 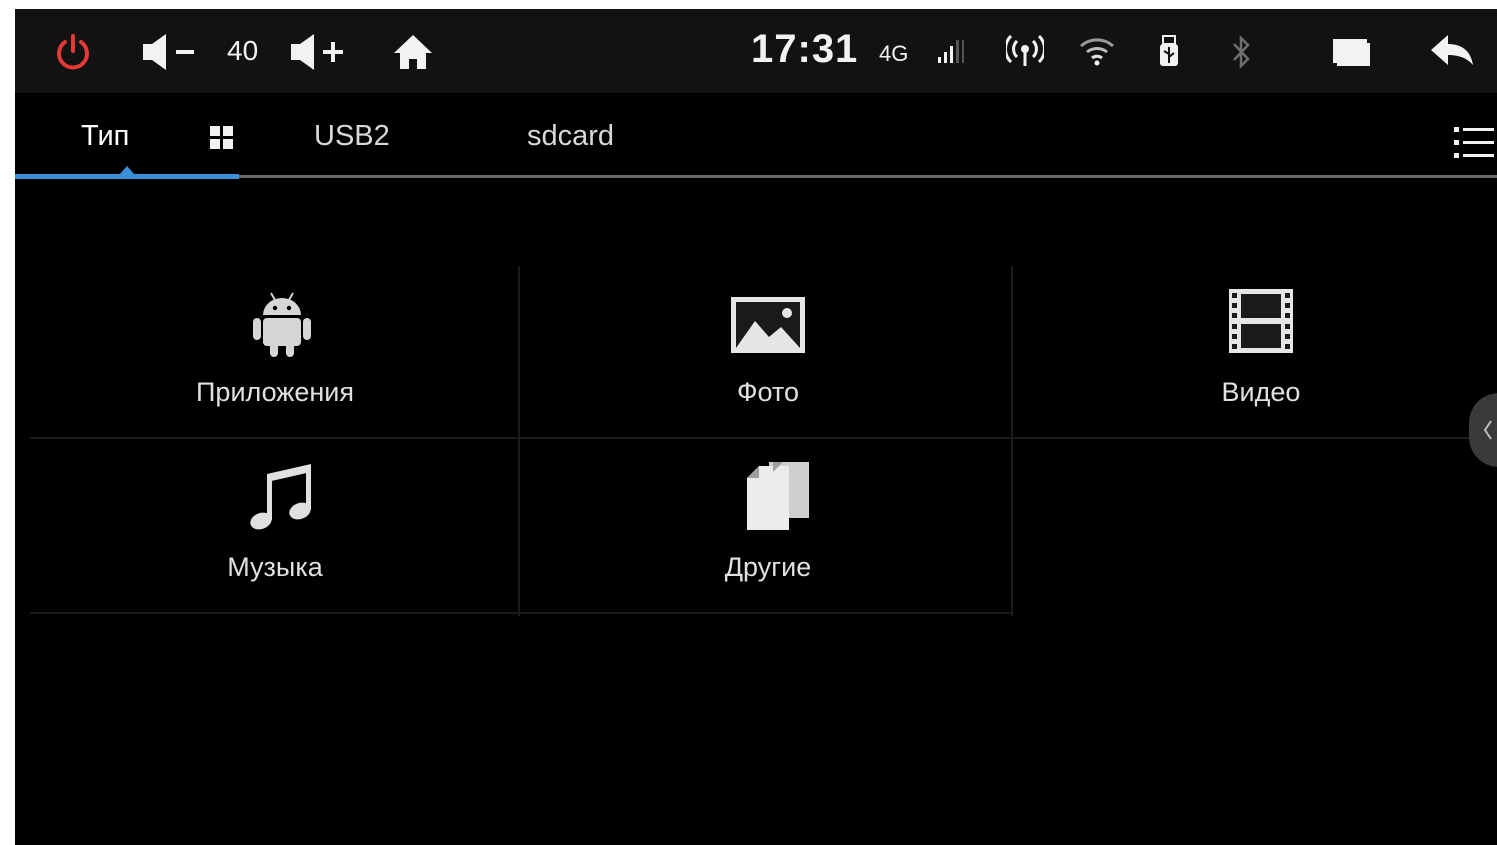 What do you see at coordinates (169, 52) in the screenshot?
I see `volume-down-icon` at bounding box center [169, 52].